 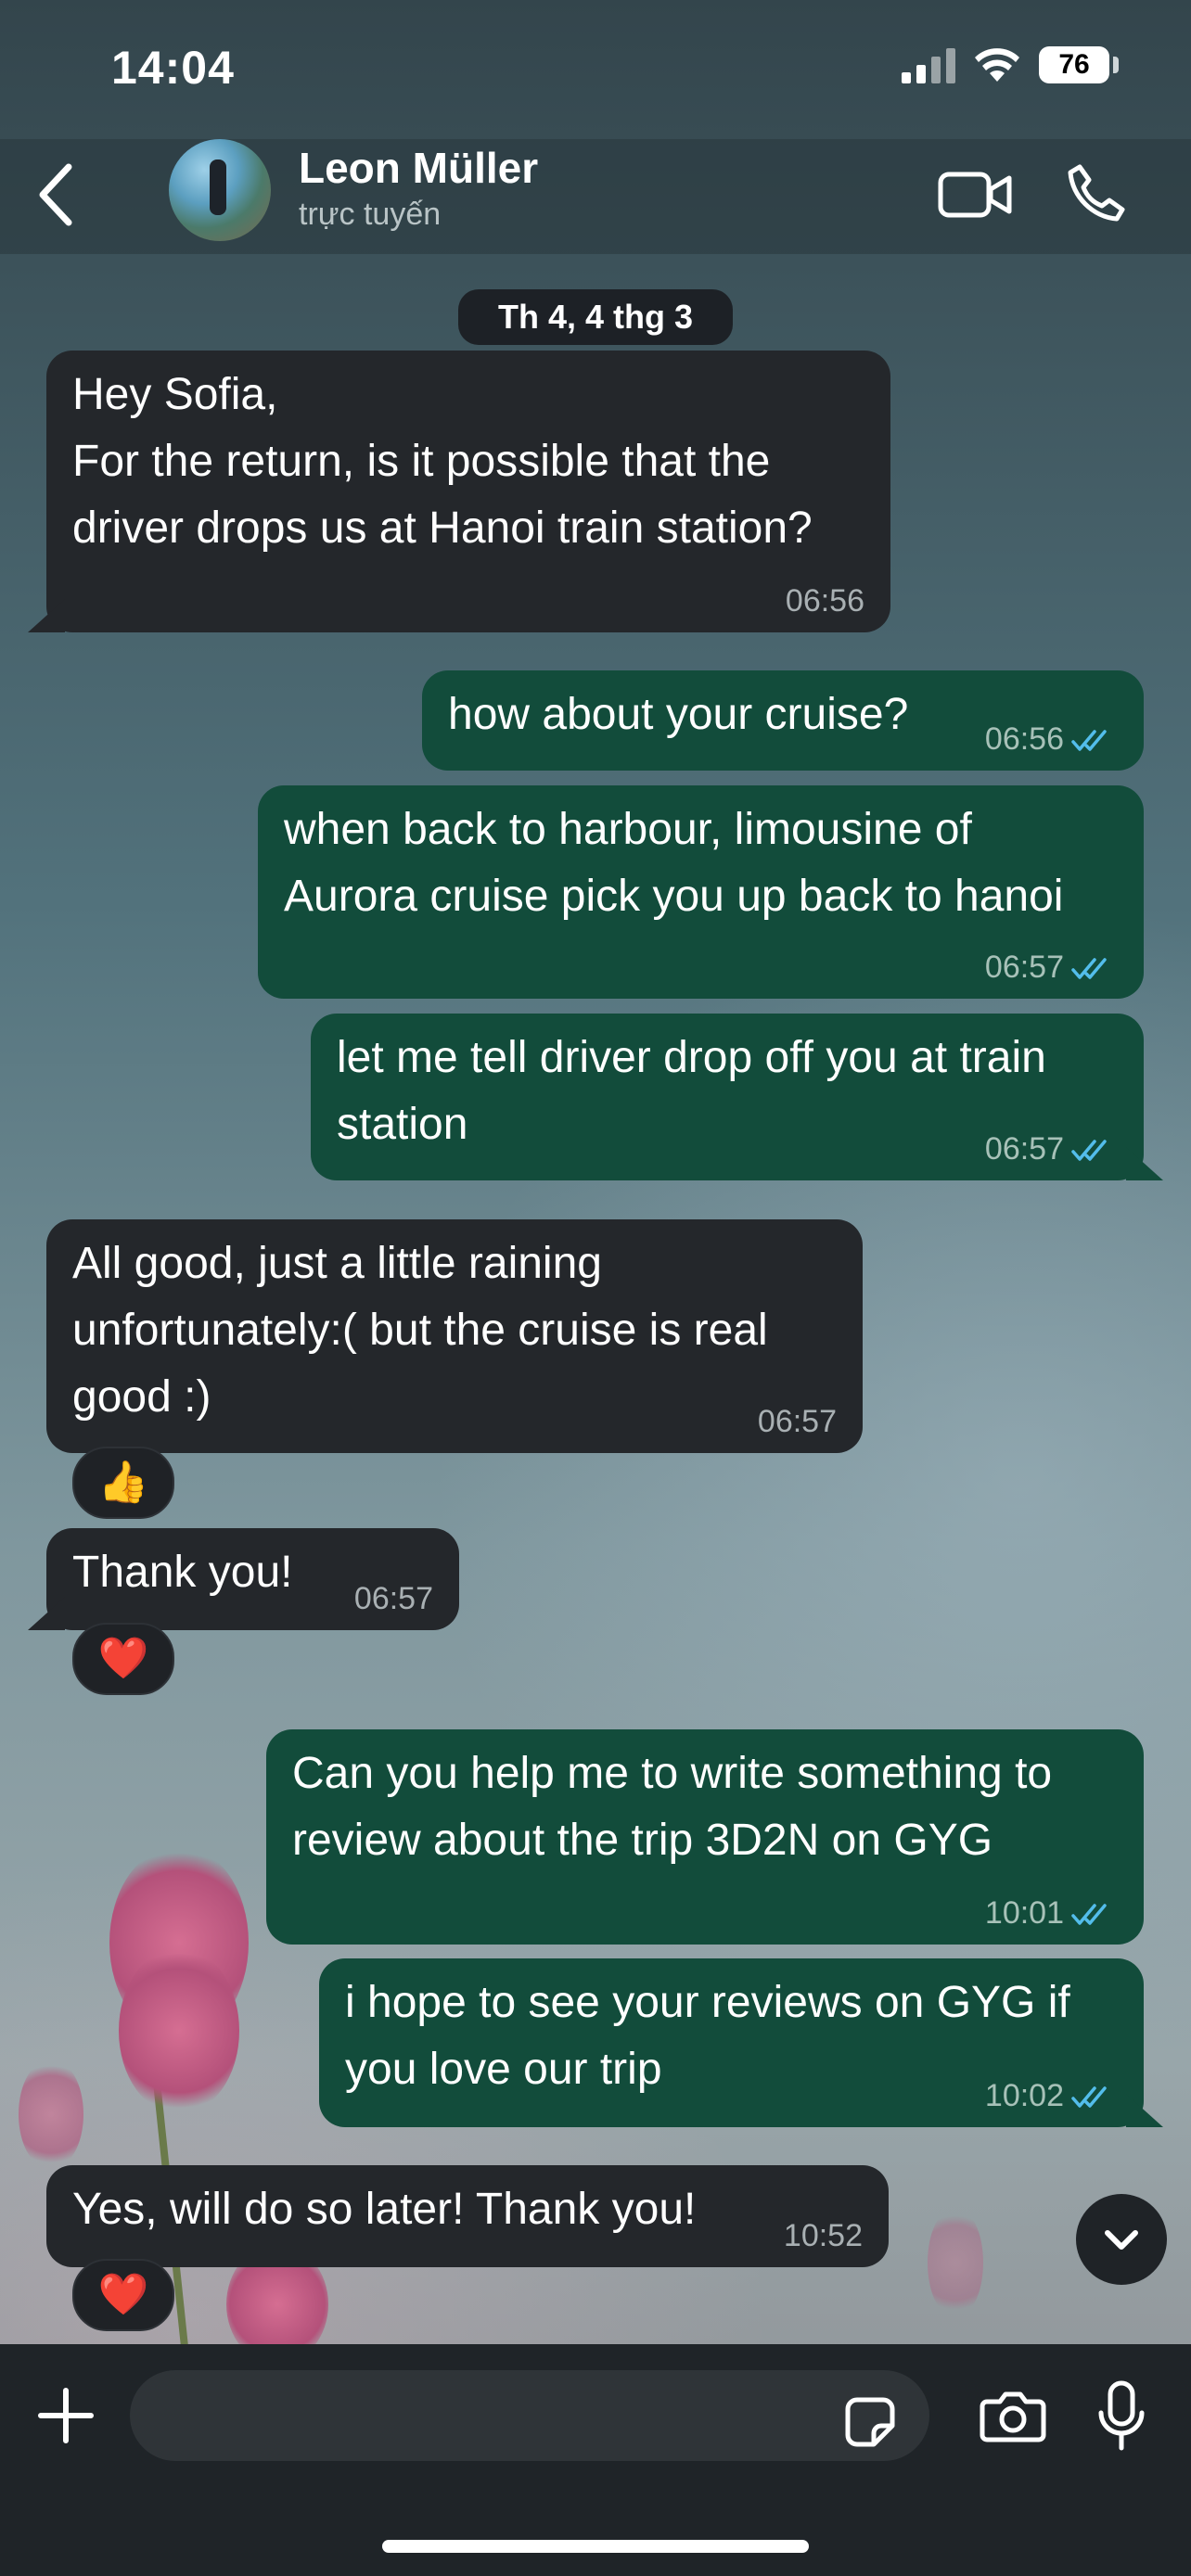 I want to click on message-line: when back to harbour, limousine of, so click(x=628, y=829).